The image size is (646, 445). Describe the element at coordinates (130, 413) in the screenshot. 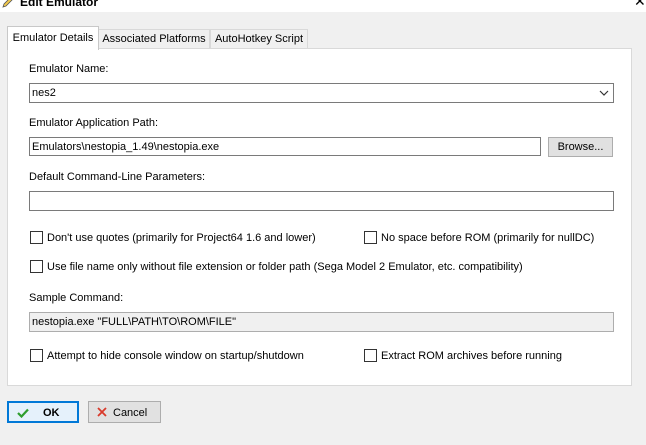

I see `cancel-label: Cancel` at that location.